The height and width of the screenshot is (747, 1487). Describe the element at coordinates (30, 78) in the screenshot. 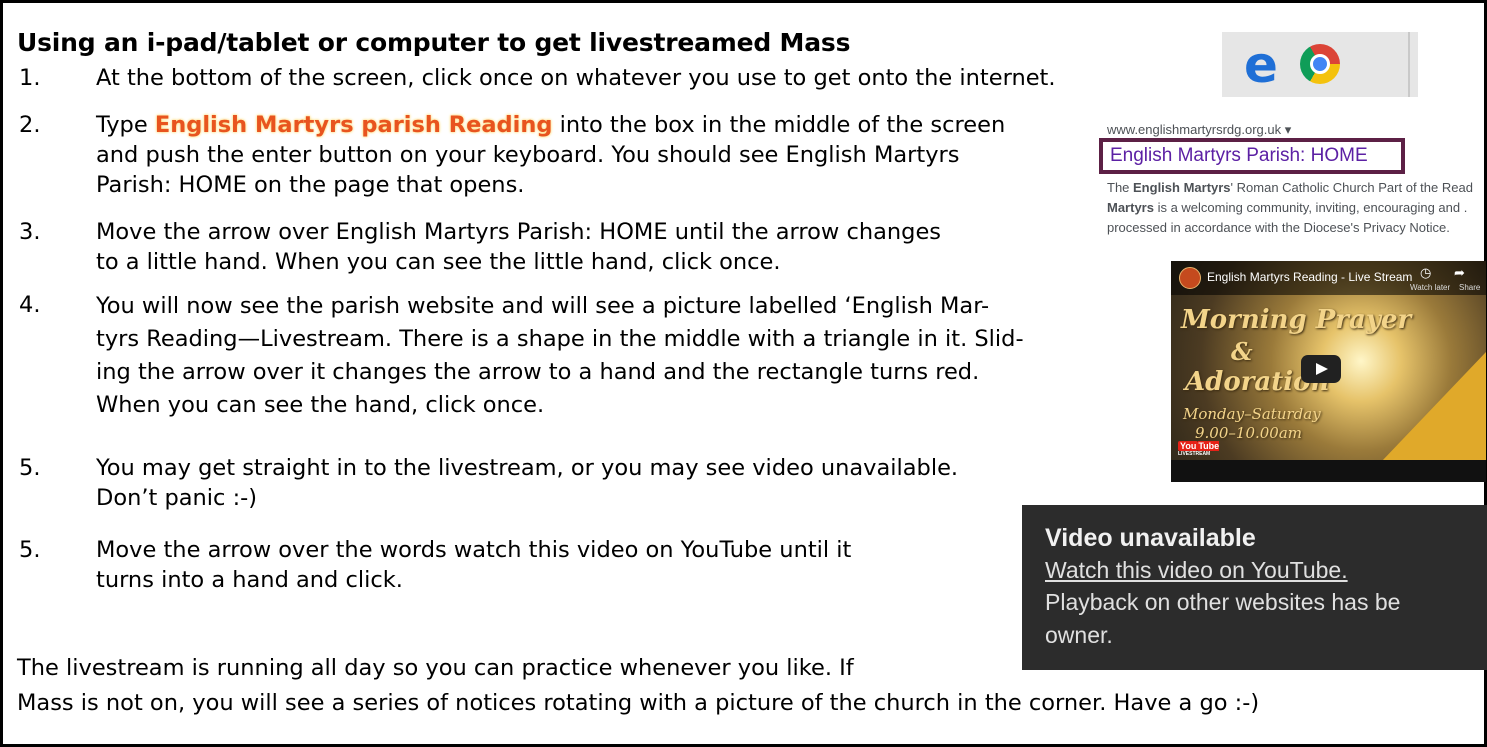

I see `step-number: 1.` at that location.